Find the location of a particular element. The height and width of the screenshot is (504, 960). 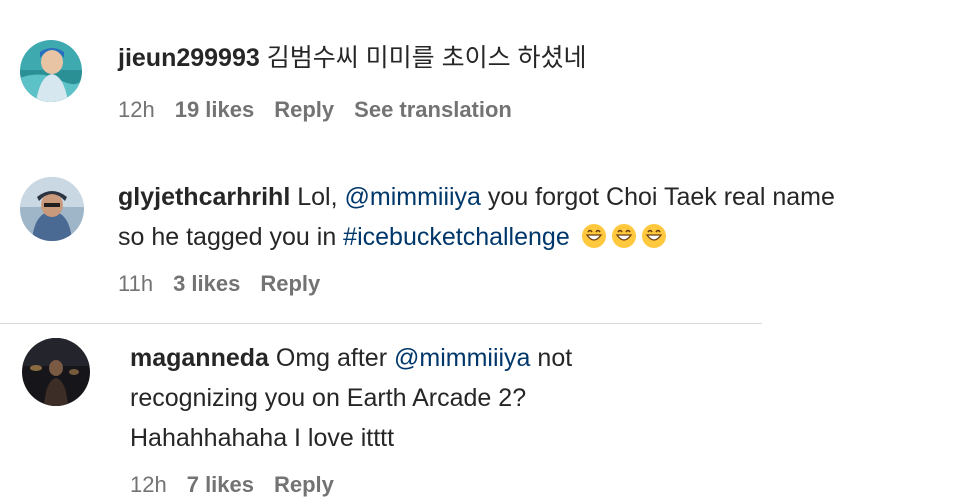

see-translation-button: See translation is located at coordinates (433, 109).